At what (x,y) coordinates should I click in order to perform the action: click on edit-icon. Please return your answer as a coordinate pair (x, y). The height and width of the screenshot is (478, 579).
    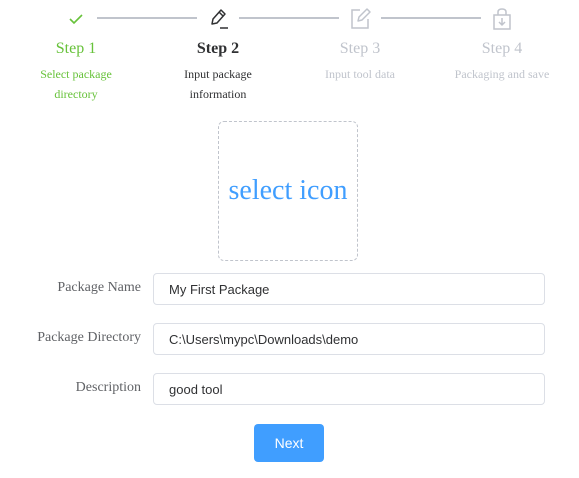
    Looking at the image, I should click on (360, 19).